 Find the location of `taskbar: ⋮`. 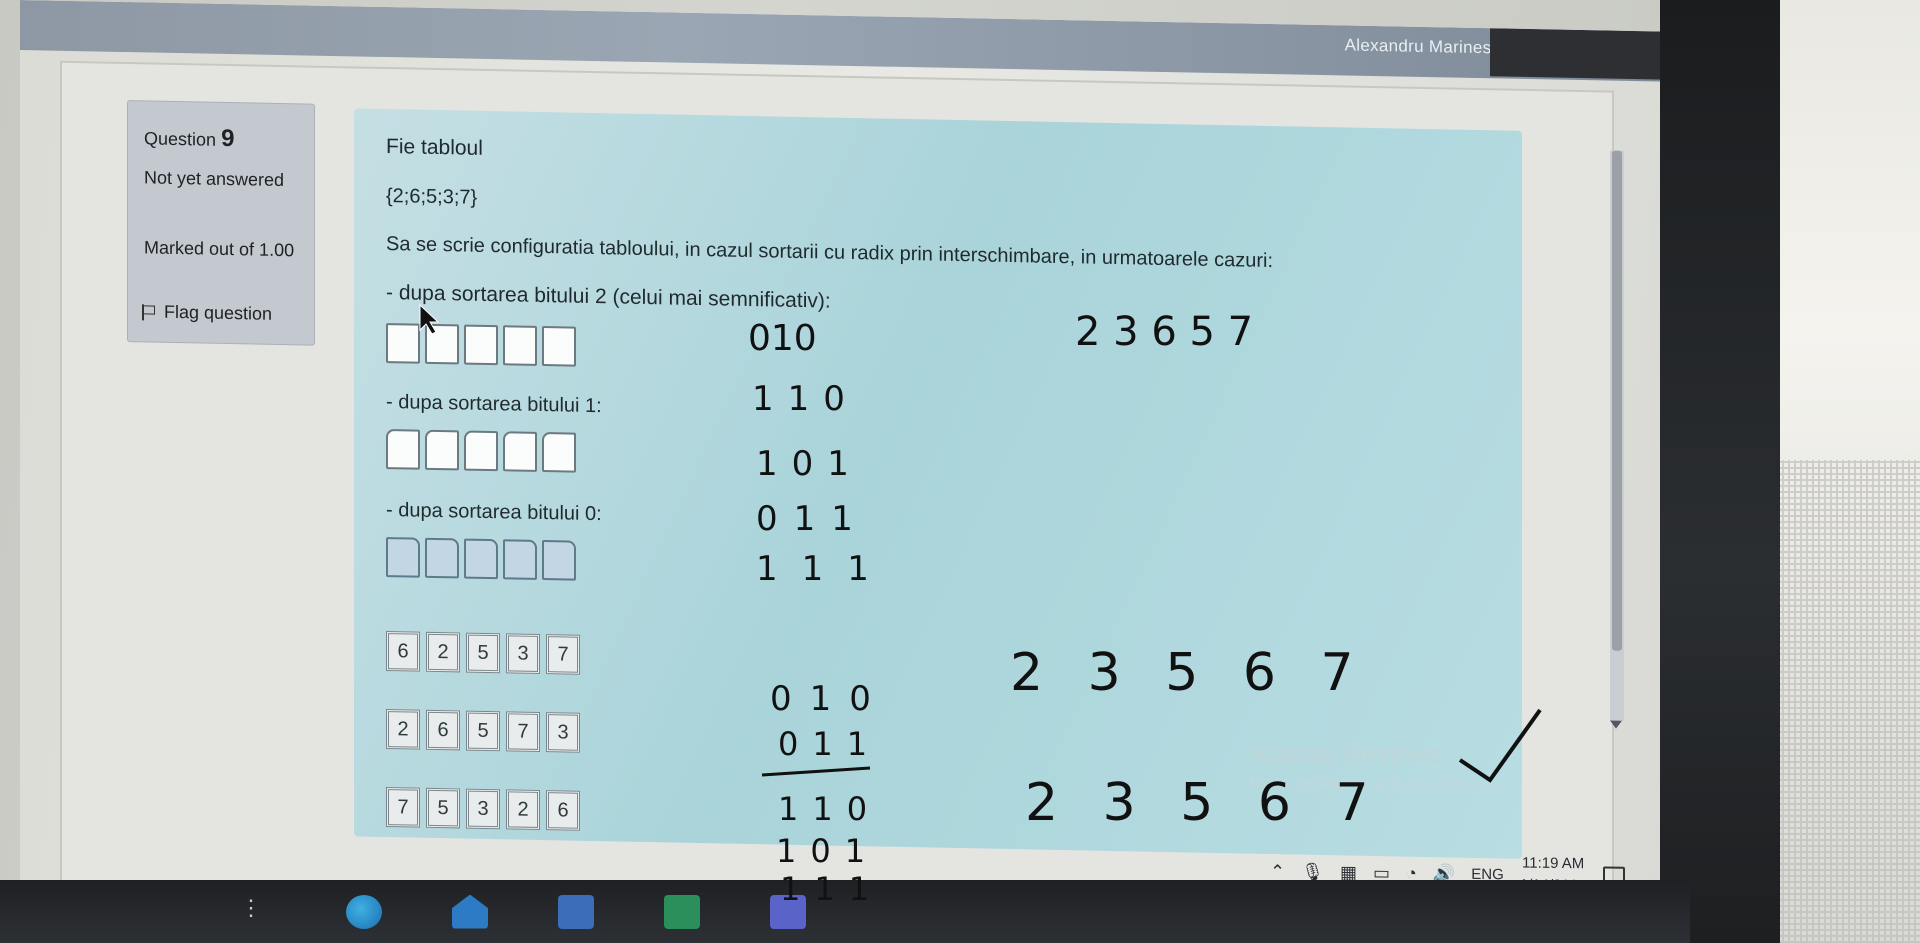

taskbar: ⋮ is located at coordinates (845, 911).